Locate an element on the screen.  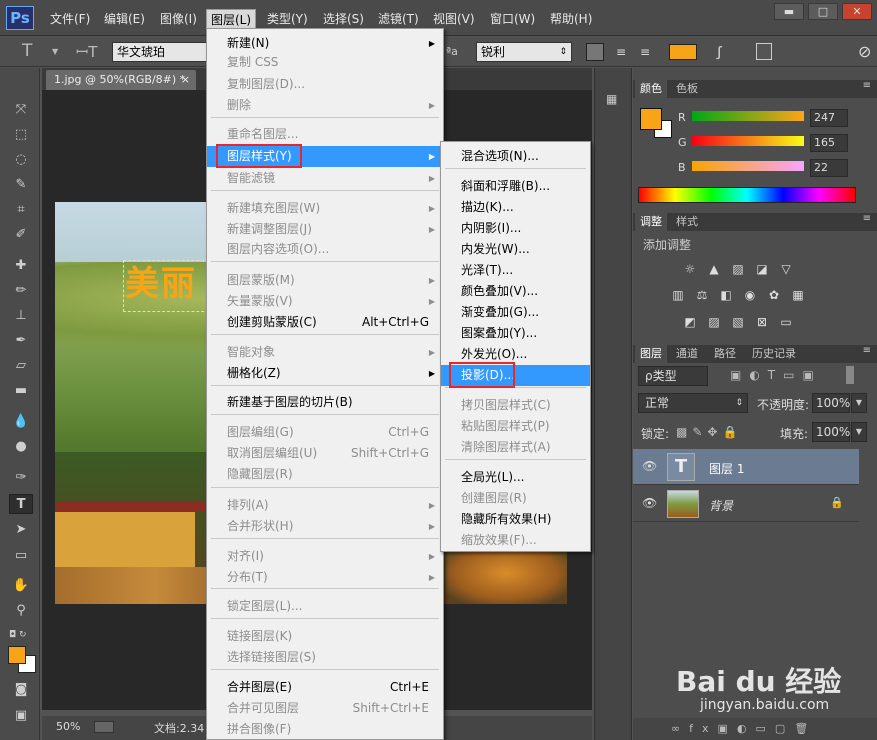
layer-row-1: 👁 T 图层 1 is located at coordinates (746, 467).